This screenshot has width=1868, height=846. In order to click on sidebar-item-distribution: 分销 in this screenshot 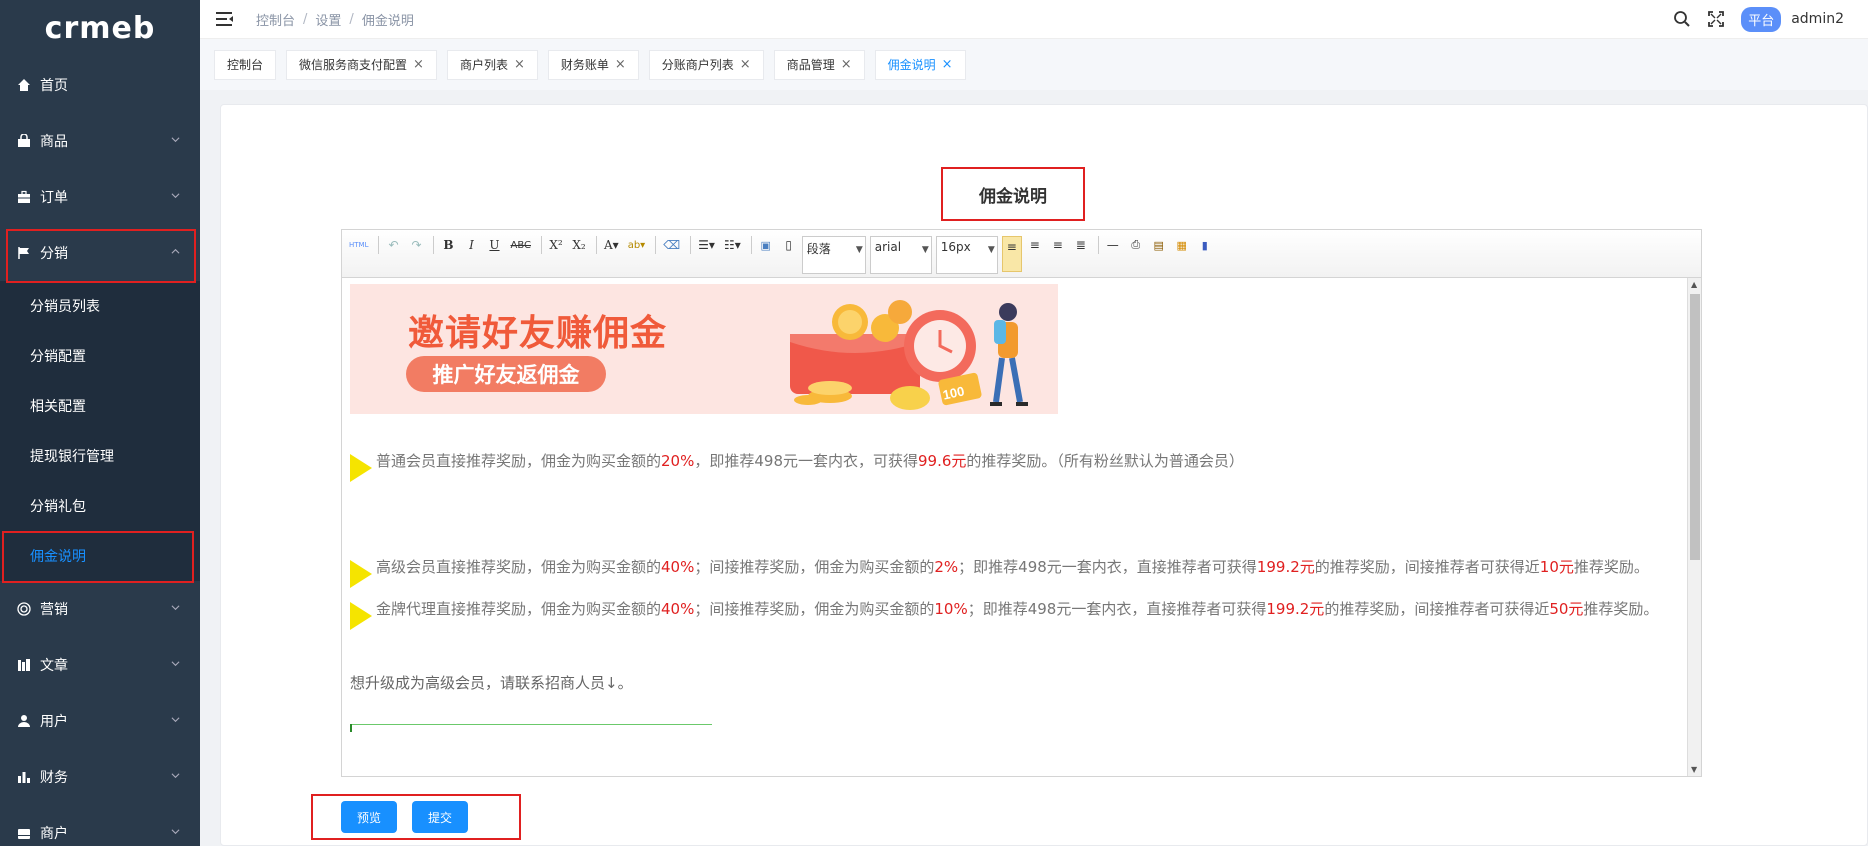, I will do `click(100, 253)`.